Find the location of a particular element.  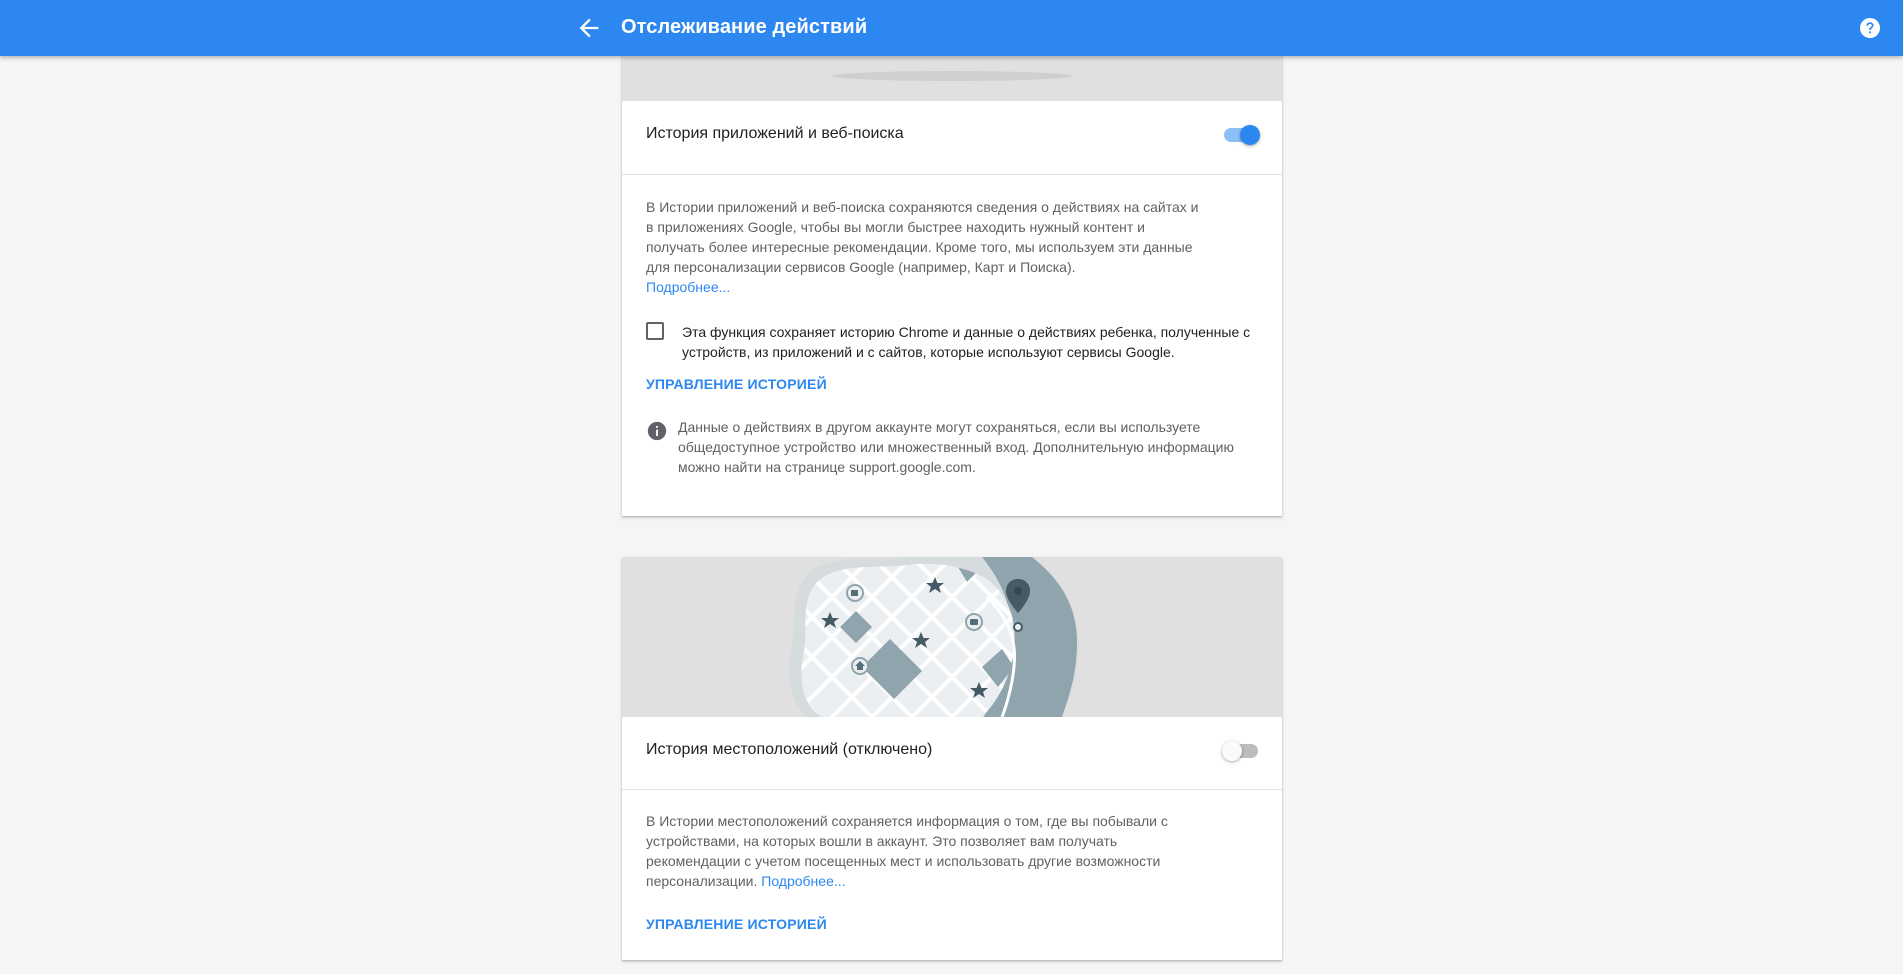

location-history-toggle is located at coordinates (1242, 751).